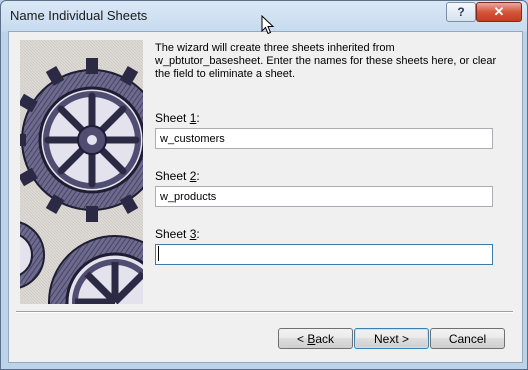  What do you see at coordinates (461, 12) in the screenshot?
I see `help-button: ?` at bounding box center [461, 12].